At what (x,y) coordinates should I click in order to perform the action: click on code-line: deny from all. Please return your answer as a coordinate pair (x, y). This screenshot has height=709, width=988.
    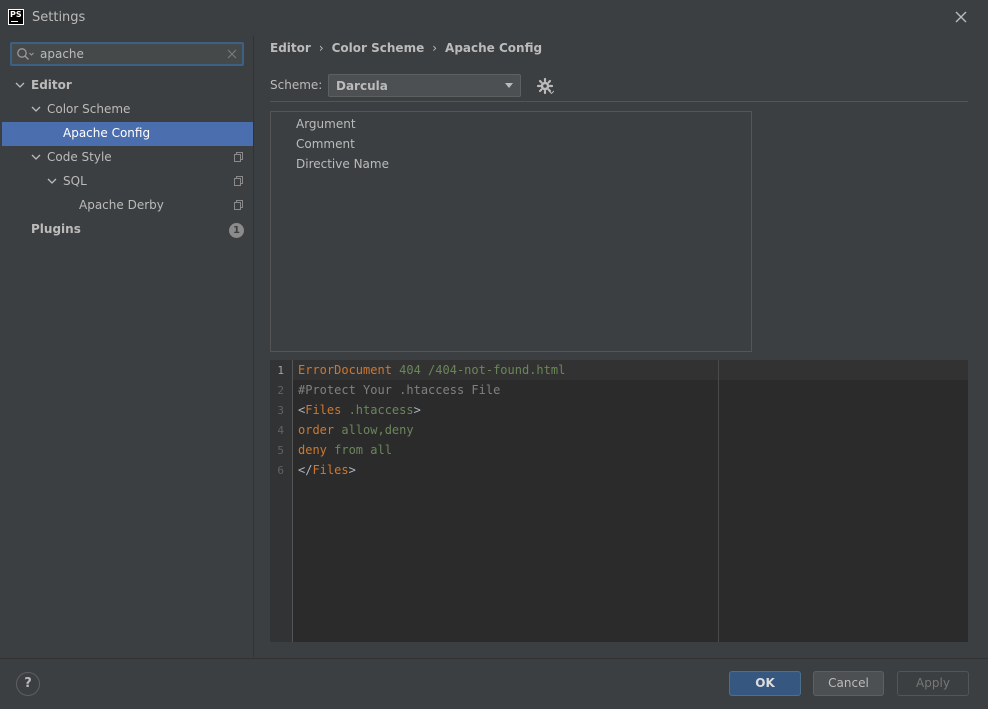
    Looking at the image, I should click on (345, 450).